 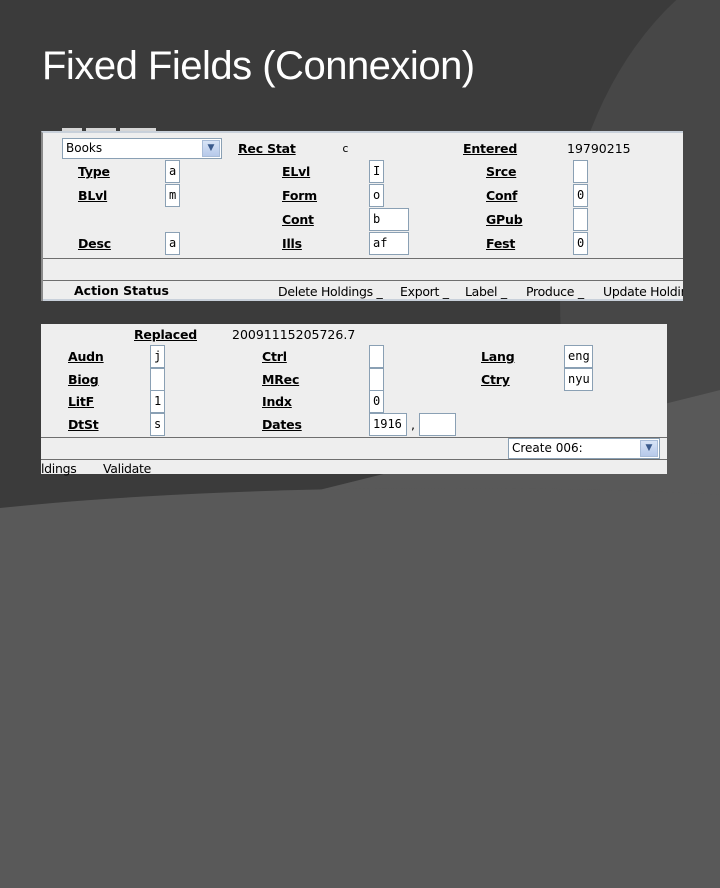 What do you see at coordinates (330, 291) in the screenshot?
I see `action-delete-holdings: Delete Holdings _` at bounding box center [330, 291].